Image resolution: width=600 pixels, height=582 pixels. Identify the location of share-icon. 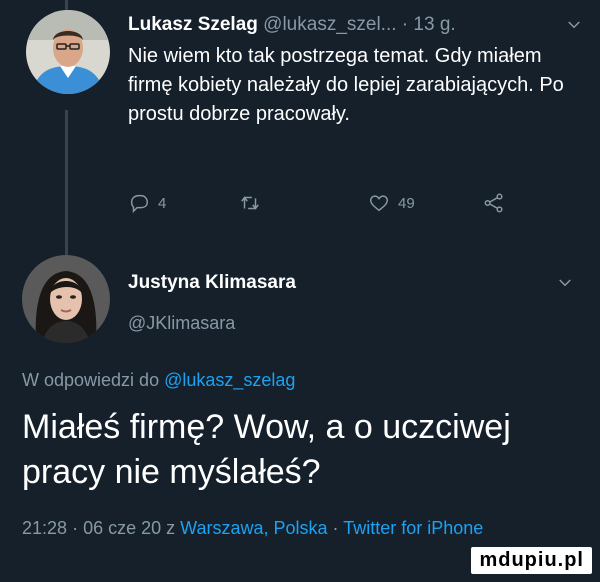
(494, 203).